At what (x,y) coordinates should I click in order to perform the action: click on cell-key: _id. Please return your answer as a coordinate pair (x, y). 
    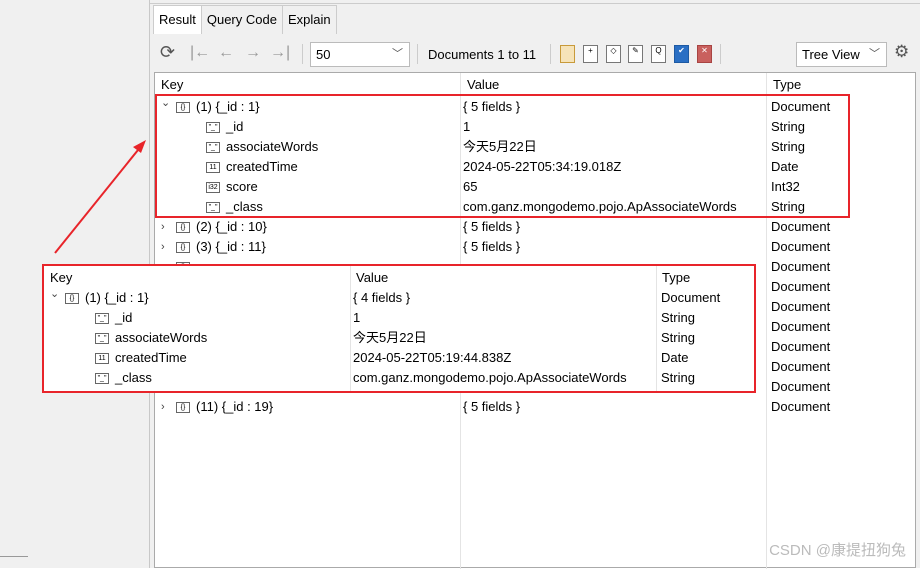
    Looking at the image, I should click on (124, 317).